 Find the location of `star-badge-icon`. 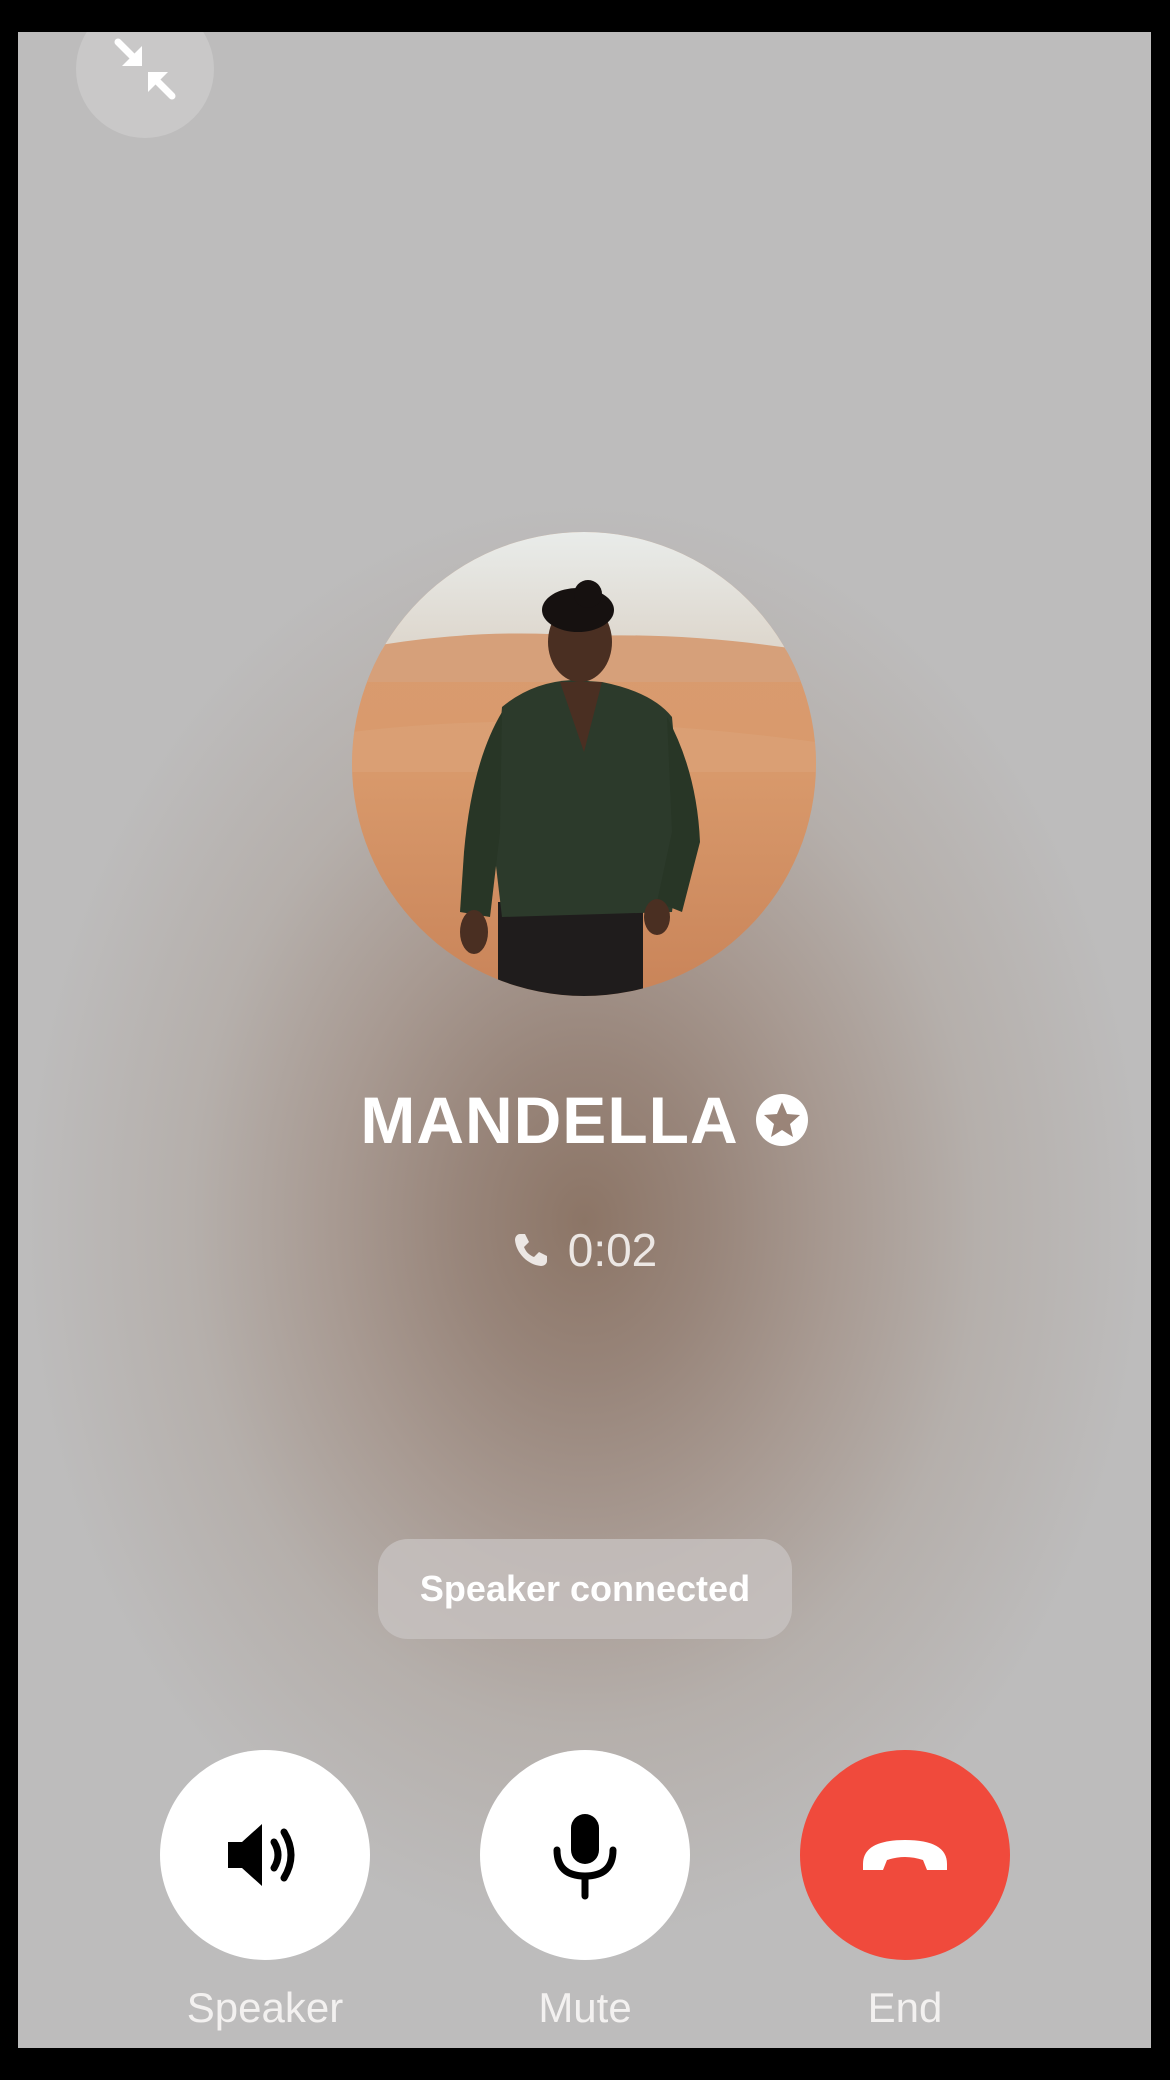

star-badge-icon is located at coordinates (781, 1120).